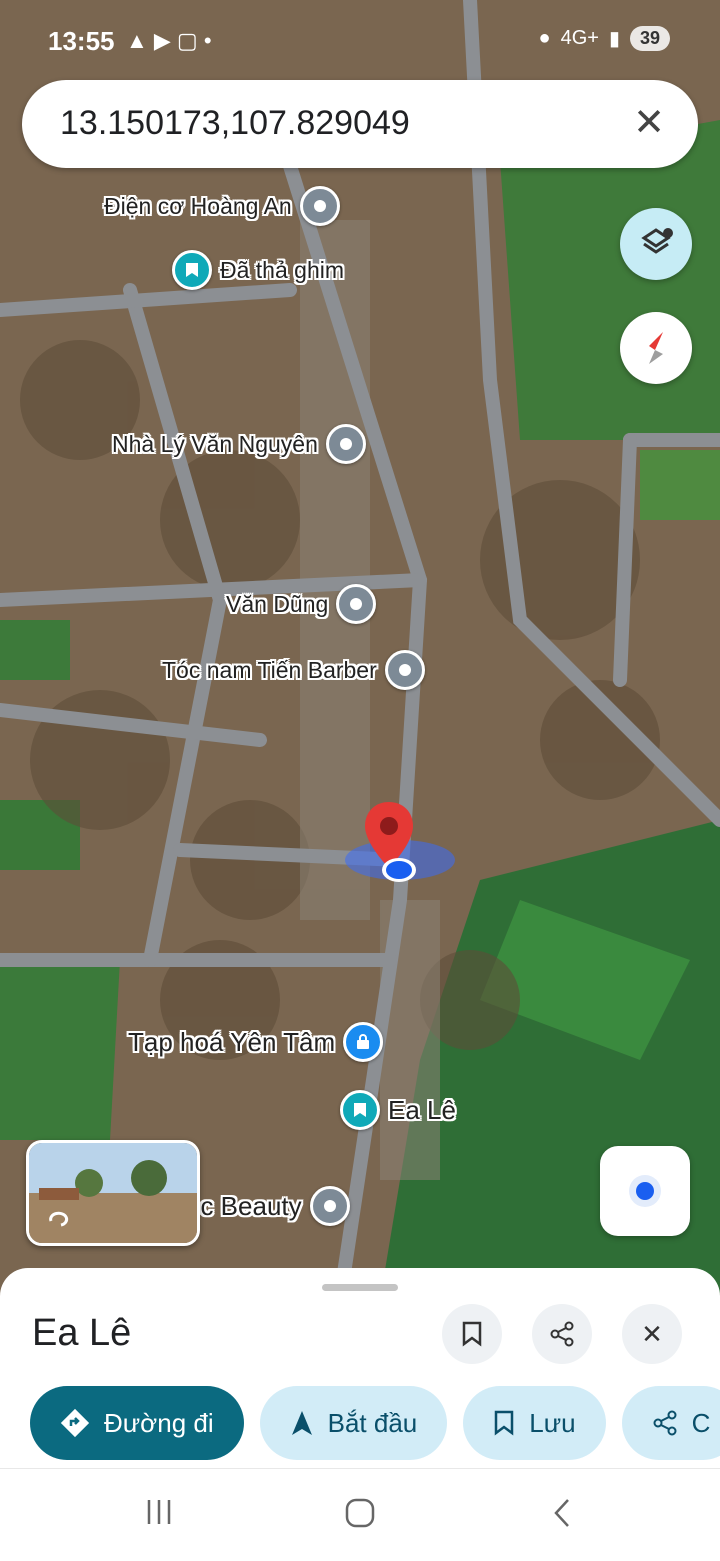 This screenshot has height=1561, width=720. What do you see at coordinates (360, 1287) in the screenshot?
I see `drag-handle` at bounding box center [360, 1287].